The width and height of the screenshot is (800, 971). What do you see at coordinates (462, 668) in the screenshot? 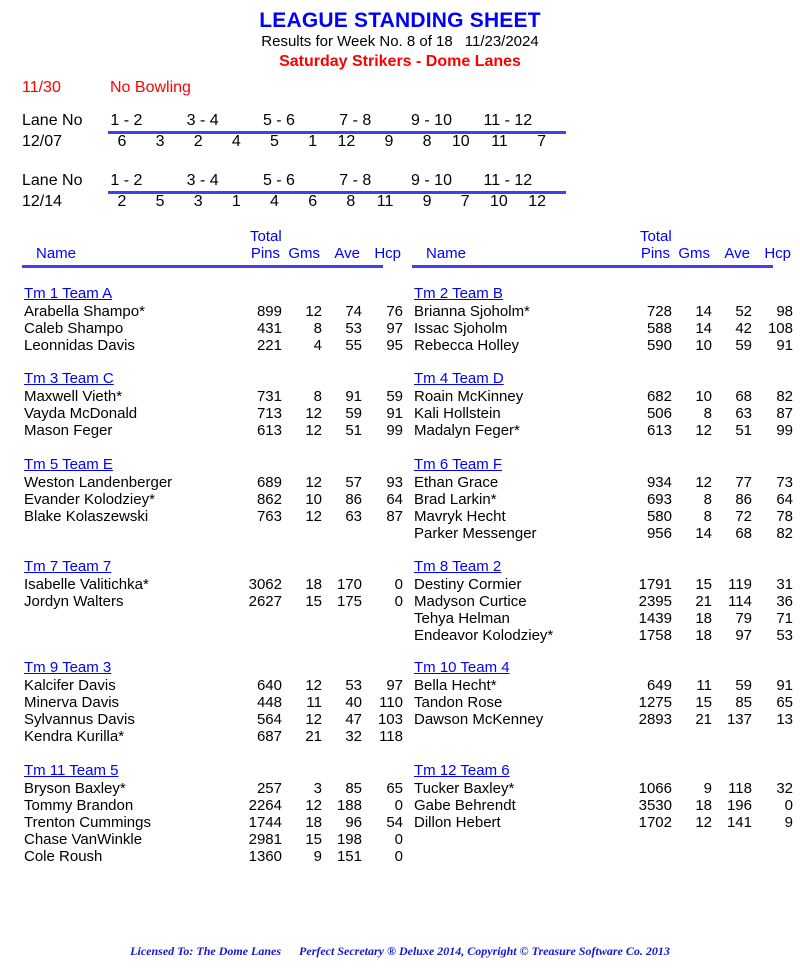
I see `team-name-link: Tm 10 Team 4` at bounding box center [462, 668].